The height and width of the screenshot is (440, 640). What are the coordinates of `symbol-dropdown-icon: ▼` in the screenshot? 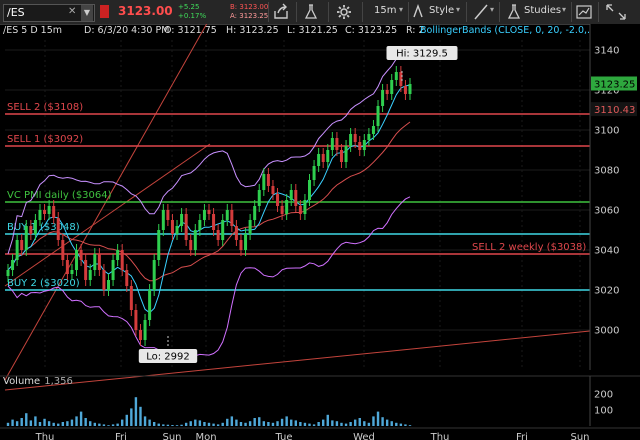 It's located at (87, 13).